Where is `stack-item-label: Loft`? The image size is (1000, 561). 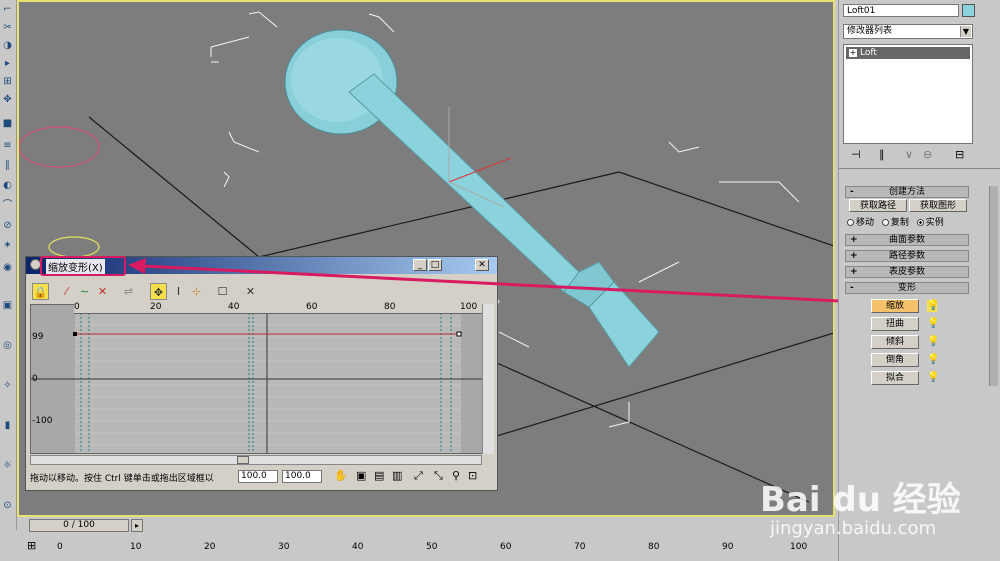 stack-item-label: Loft is located at coordinates (868, 53).